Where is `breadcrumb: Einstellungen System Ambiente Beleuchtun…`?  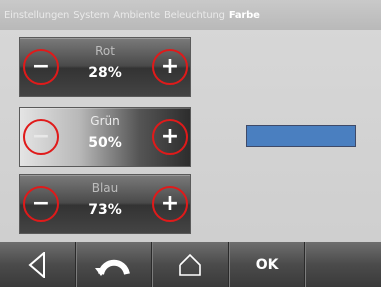
breadcrumb: Einstellungen System Ambiente Beleuchtun… is located at coordinates (190, 15).